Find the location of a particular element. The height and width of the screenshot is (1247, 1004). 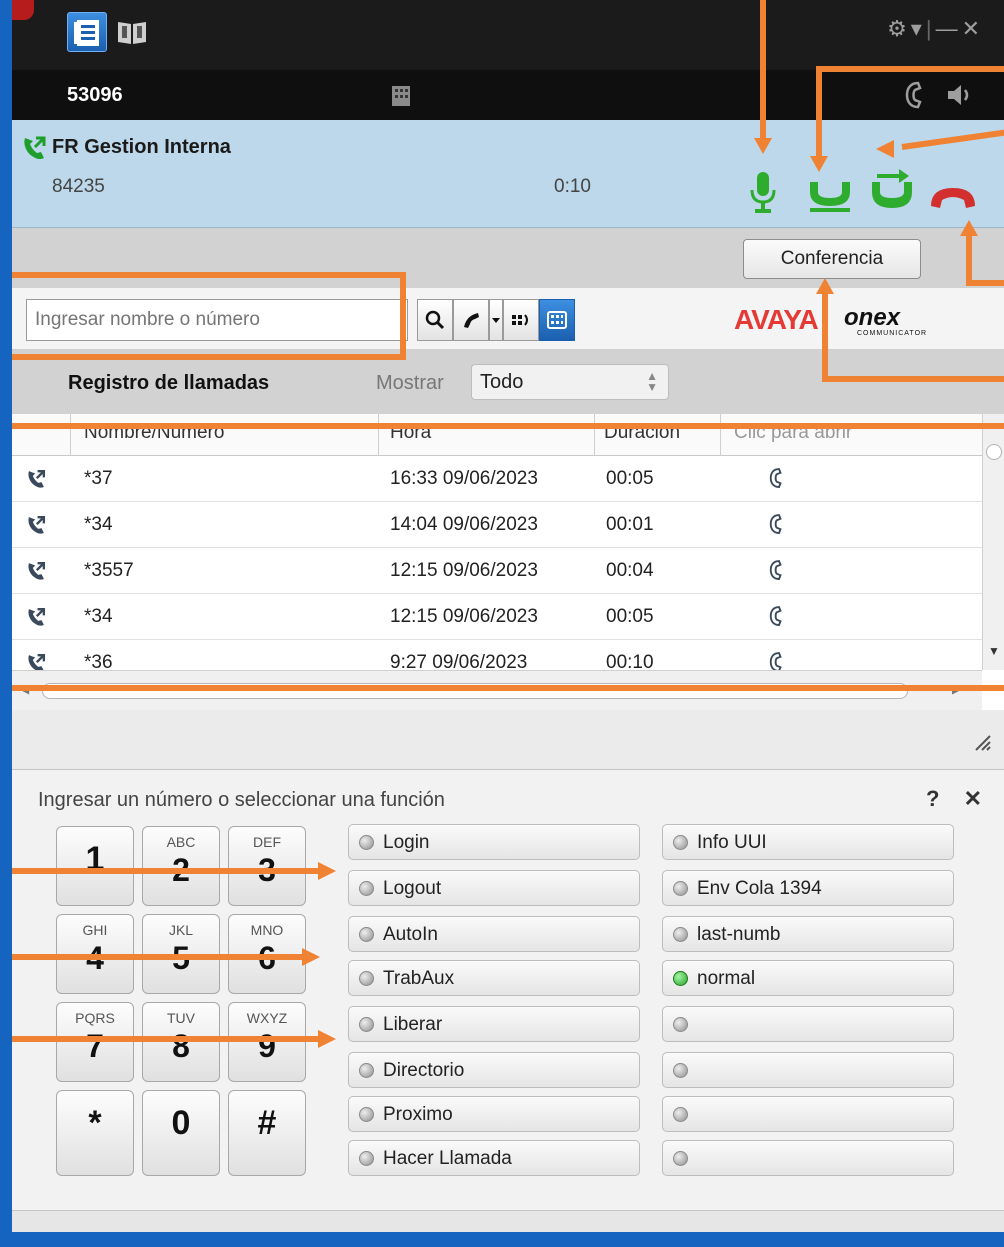

window-controls: ⚙▾|—✕ is located at coordinates (935, 28).